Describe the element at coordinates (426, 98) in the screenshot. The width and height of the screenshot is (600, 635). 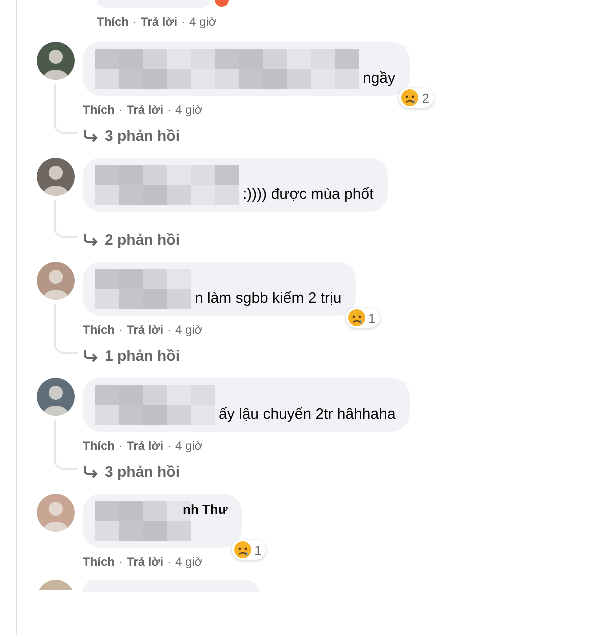
I see `reaction-count: 2` at that location.